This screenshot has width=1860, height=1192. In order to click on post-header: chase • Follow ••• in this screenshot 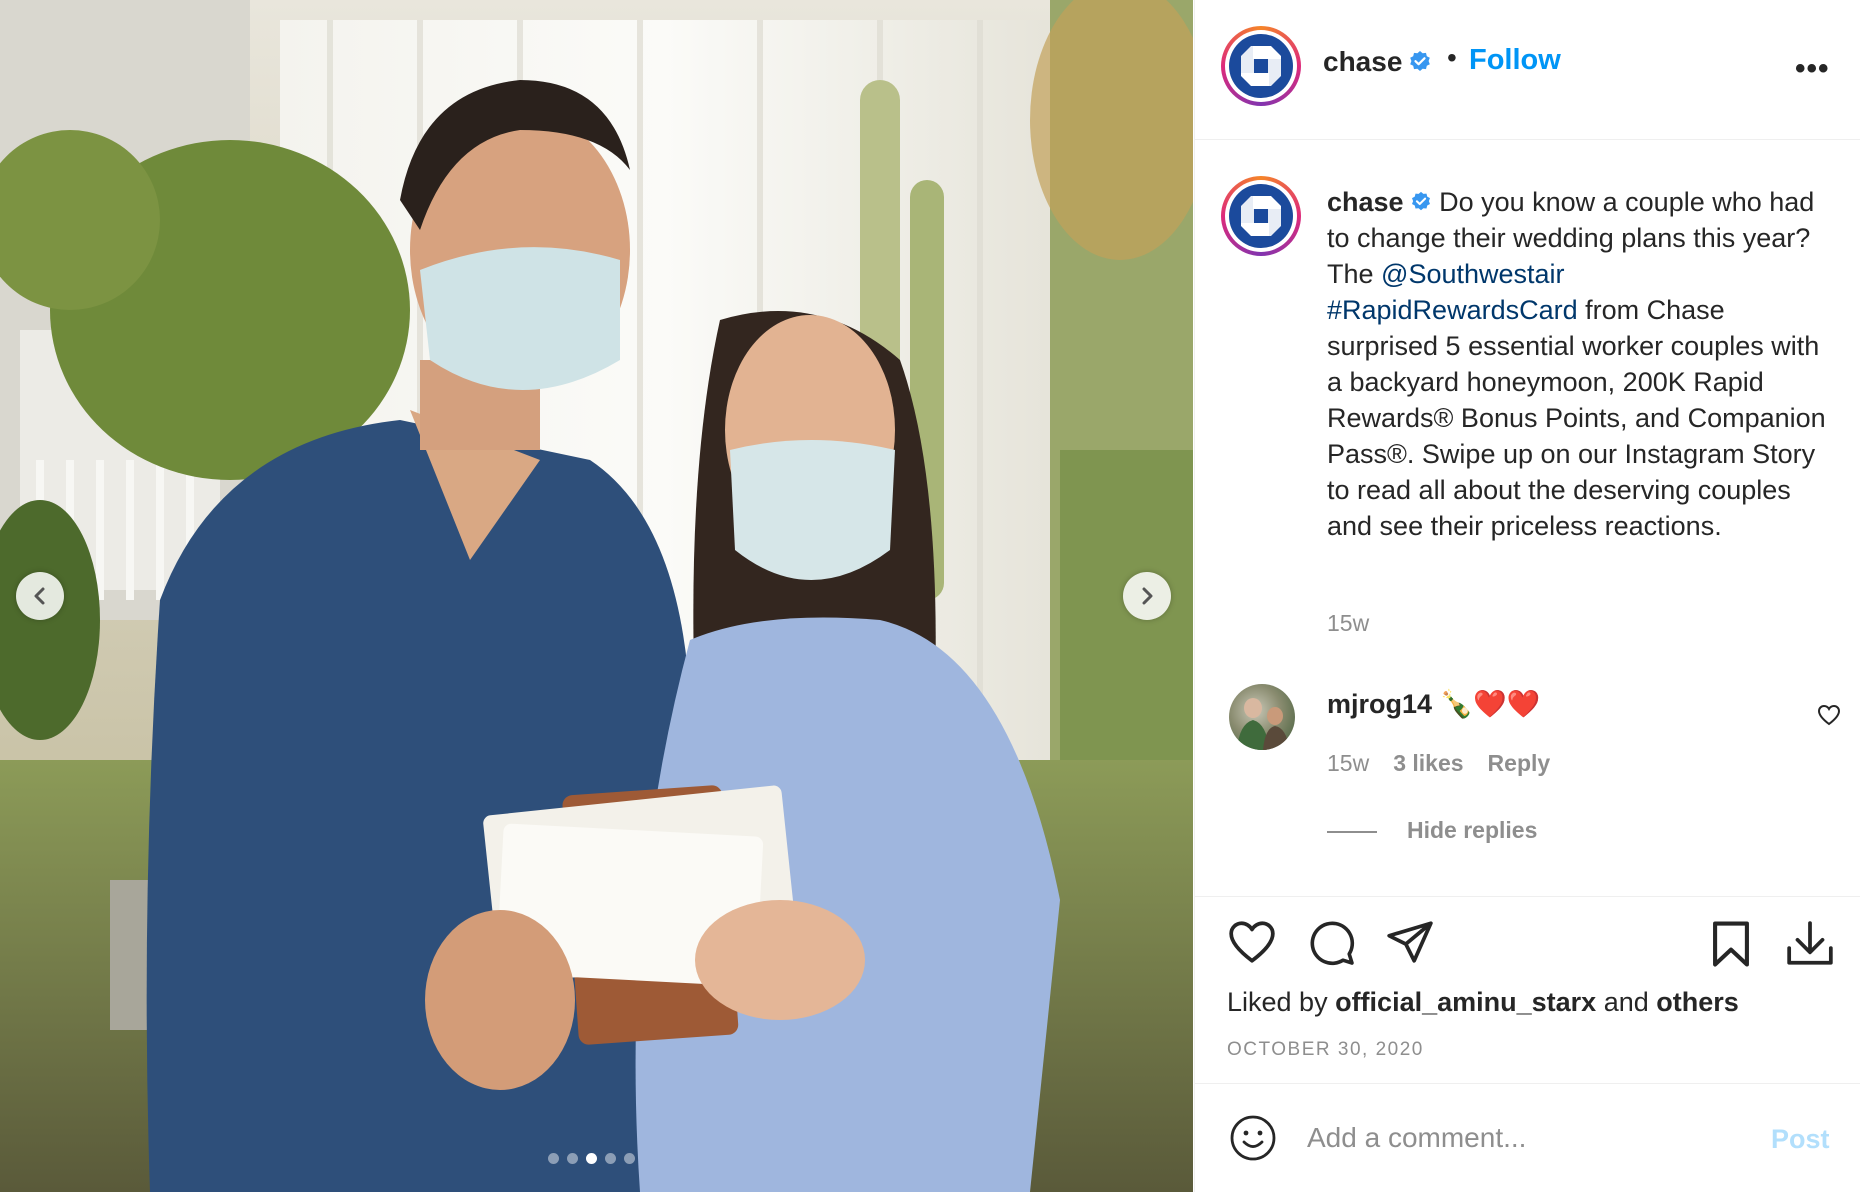, I will do `click(1527, 70)`.